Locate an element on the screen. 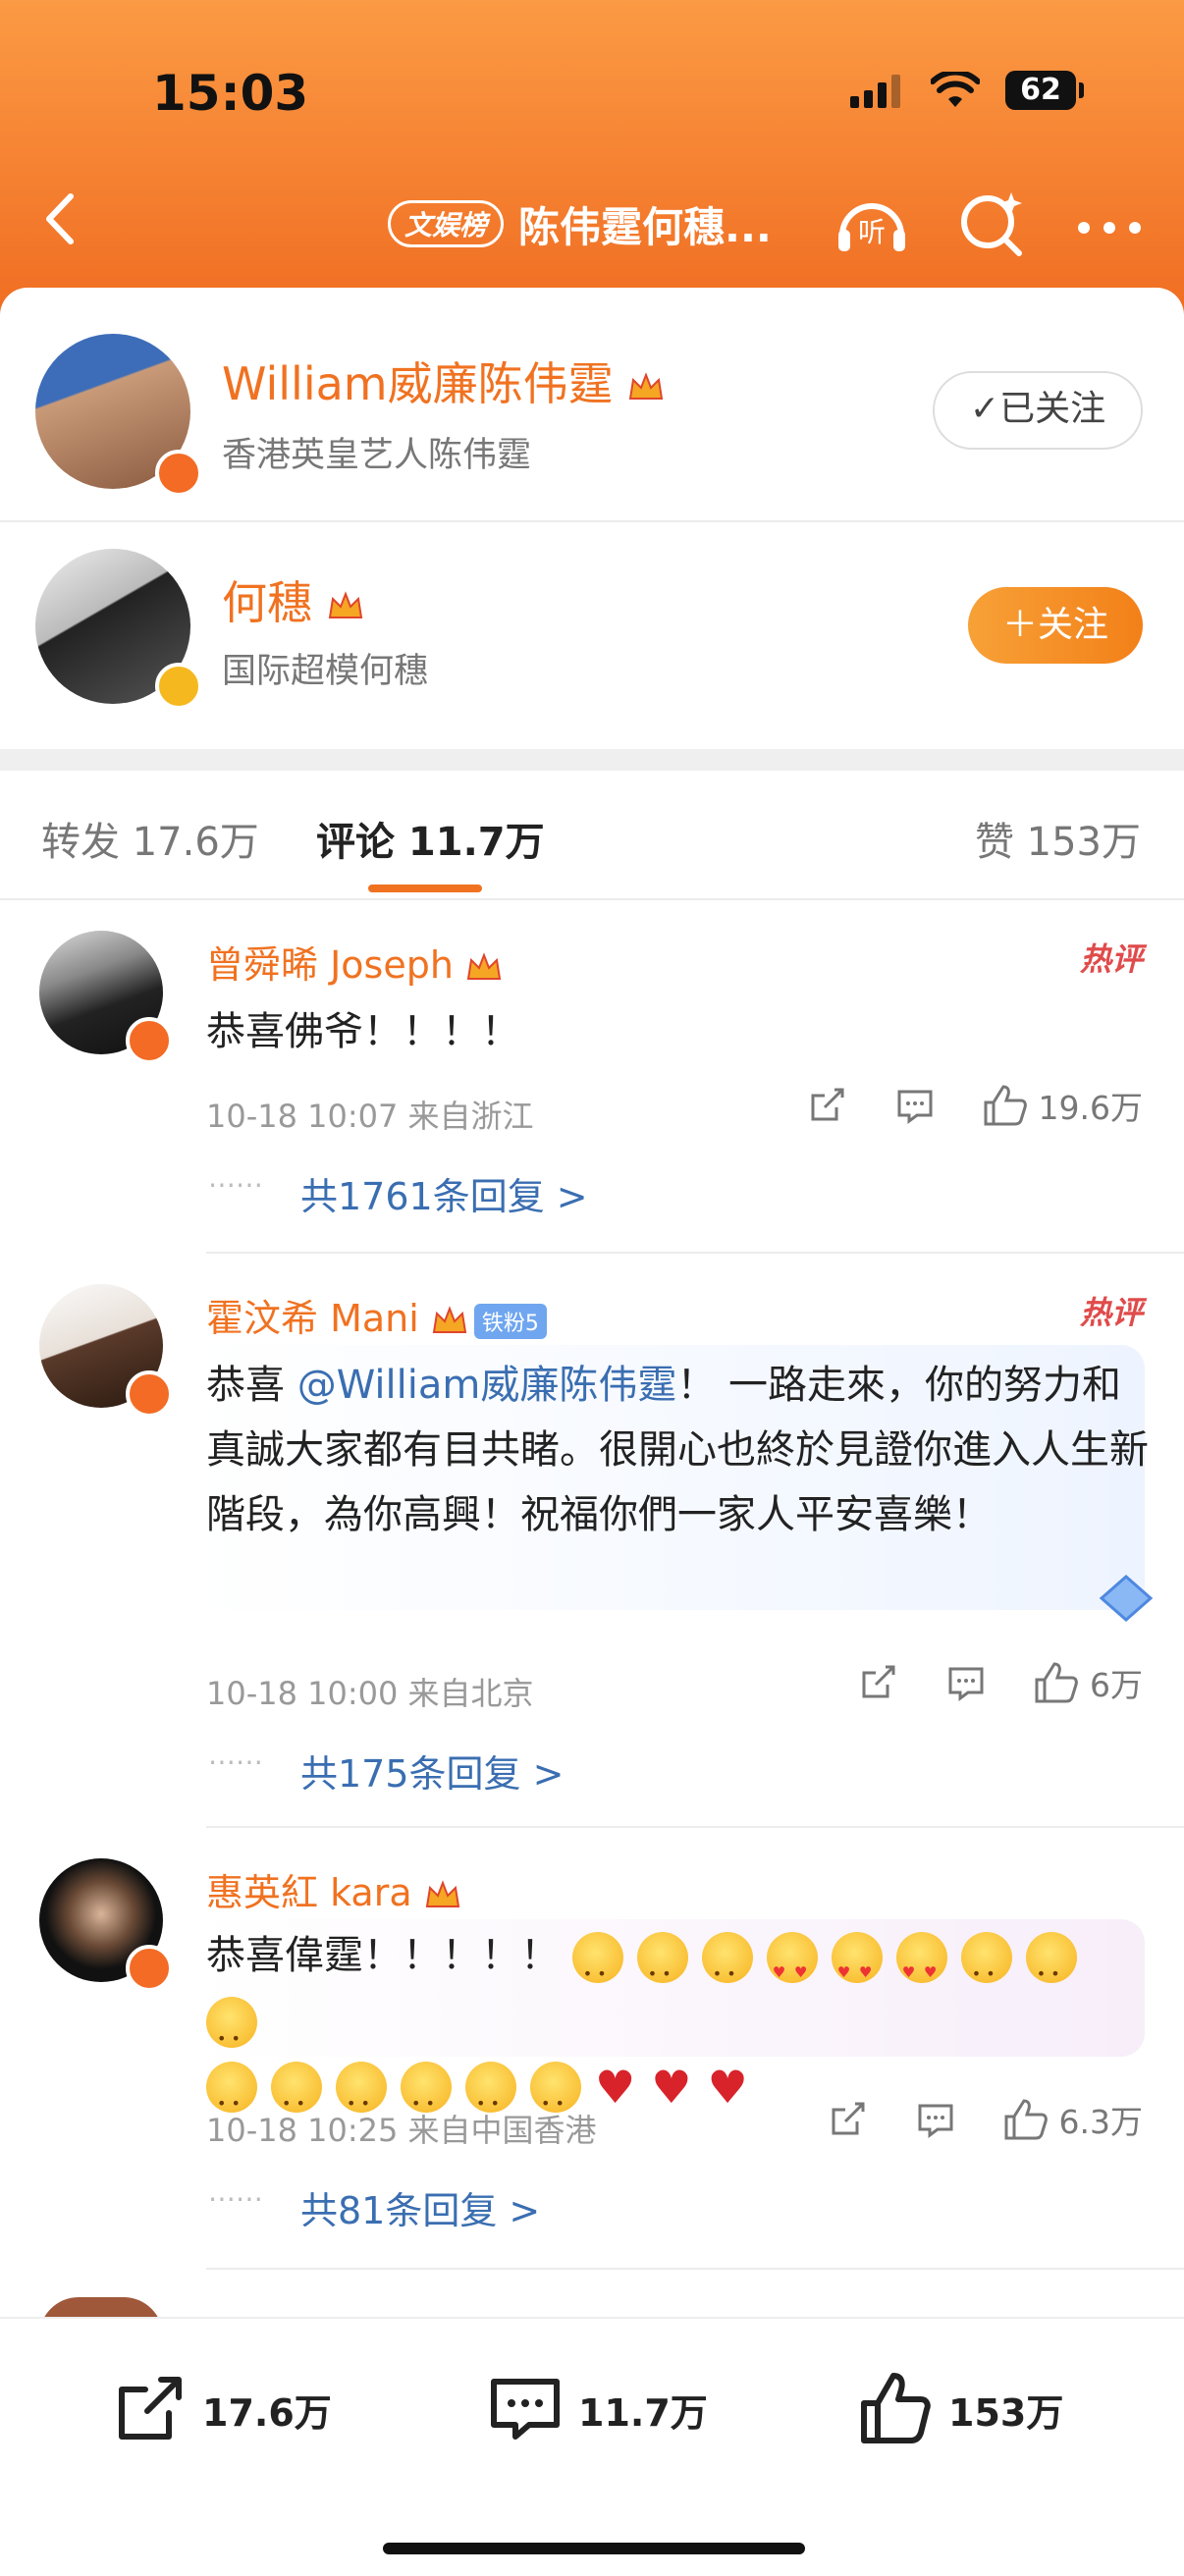 Image resolution: width=1184 pixels, height=2576 pixels. view-replies-link: 共175条回复 > is located at coordinates (432, 1771).